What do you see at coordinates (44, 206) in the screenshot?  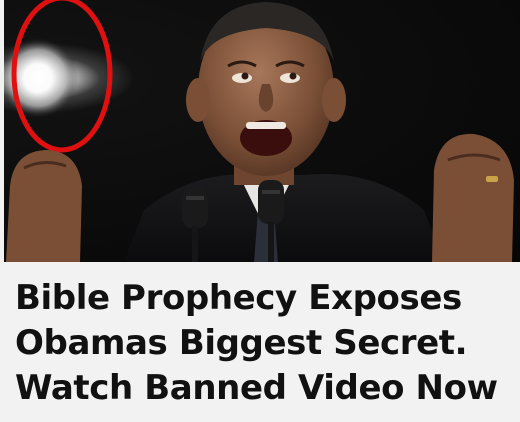 I see `left-fist` at bounding box center [44, 206].